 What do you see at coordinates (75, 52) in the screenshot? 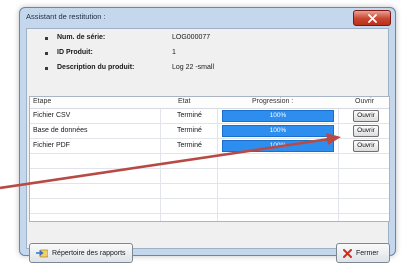
I see `product-id-label: ID Produit:` at bounding box center [75, 52].